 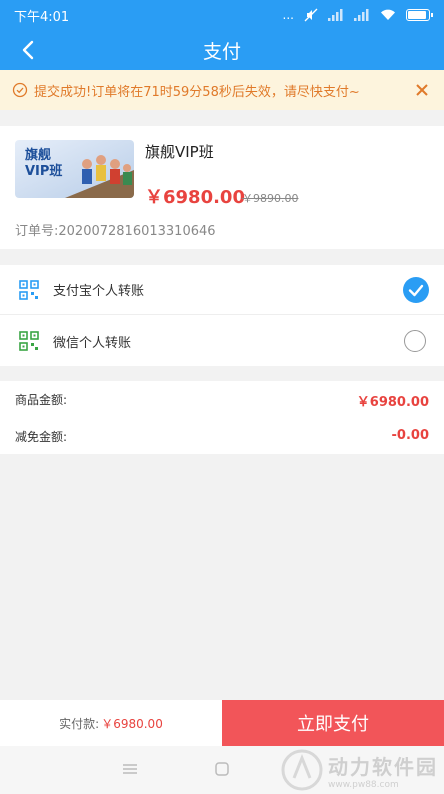 What do you see at coordinates (42, 17) in the screenshot?
I see `status-time: 下午4:01` at bounding box center [42, 17].